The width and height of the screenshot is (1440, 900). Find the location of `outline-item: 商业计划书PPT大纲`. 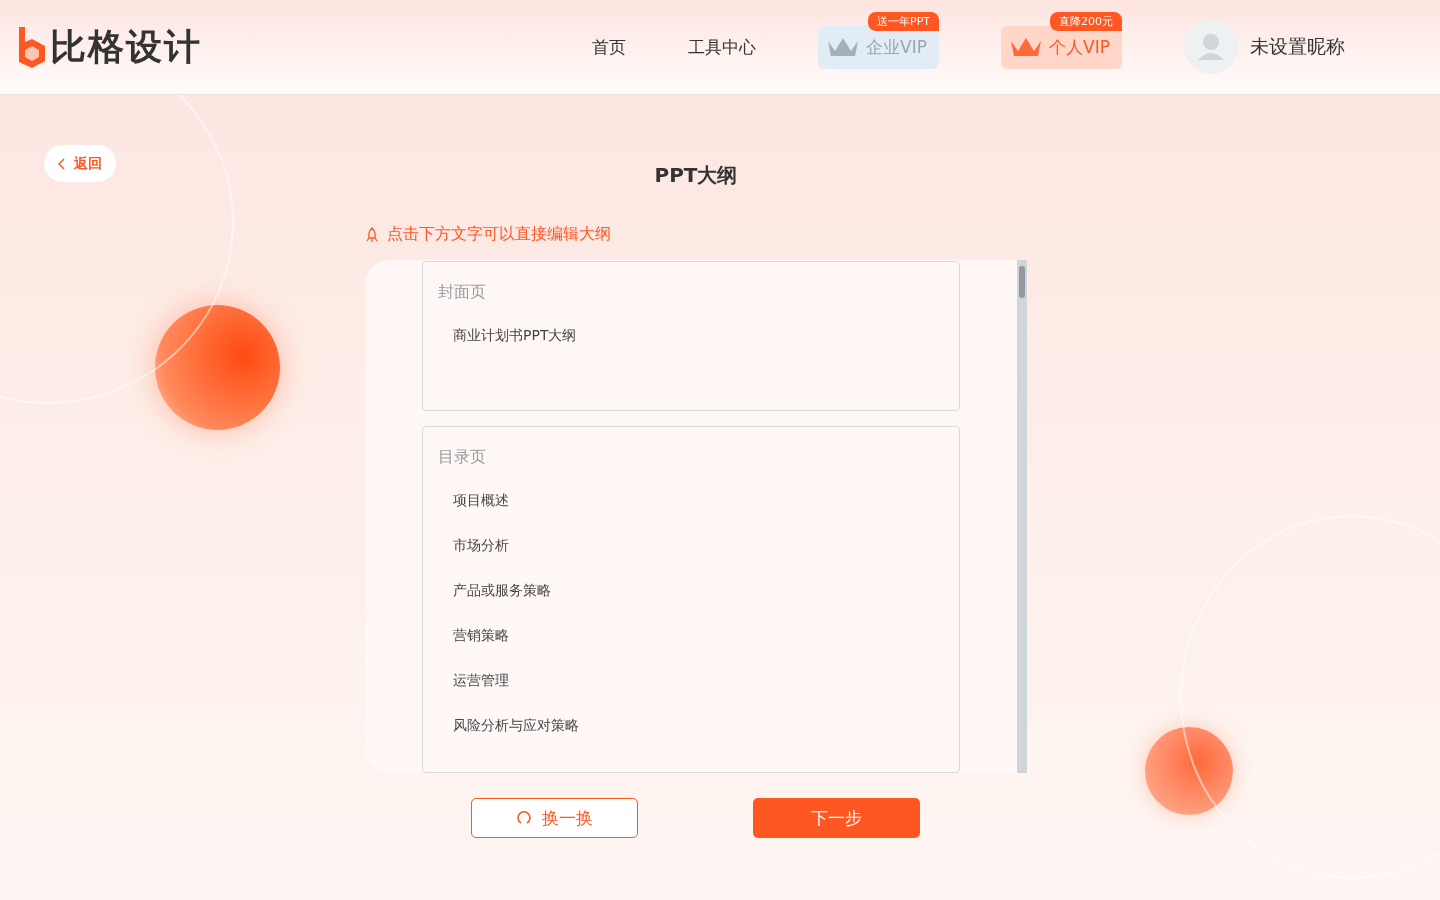

outline-item: 商业计划书PPT大纲 is located at coordinates (691, 335).